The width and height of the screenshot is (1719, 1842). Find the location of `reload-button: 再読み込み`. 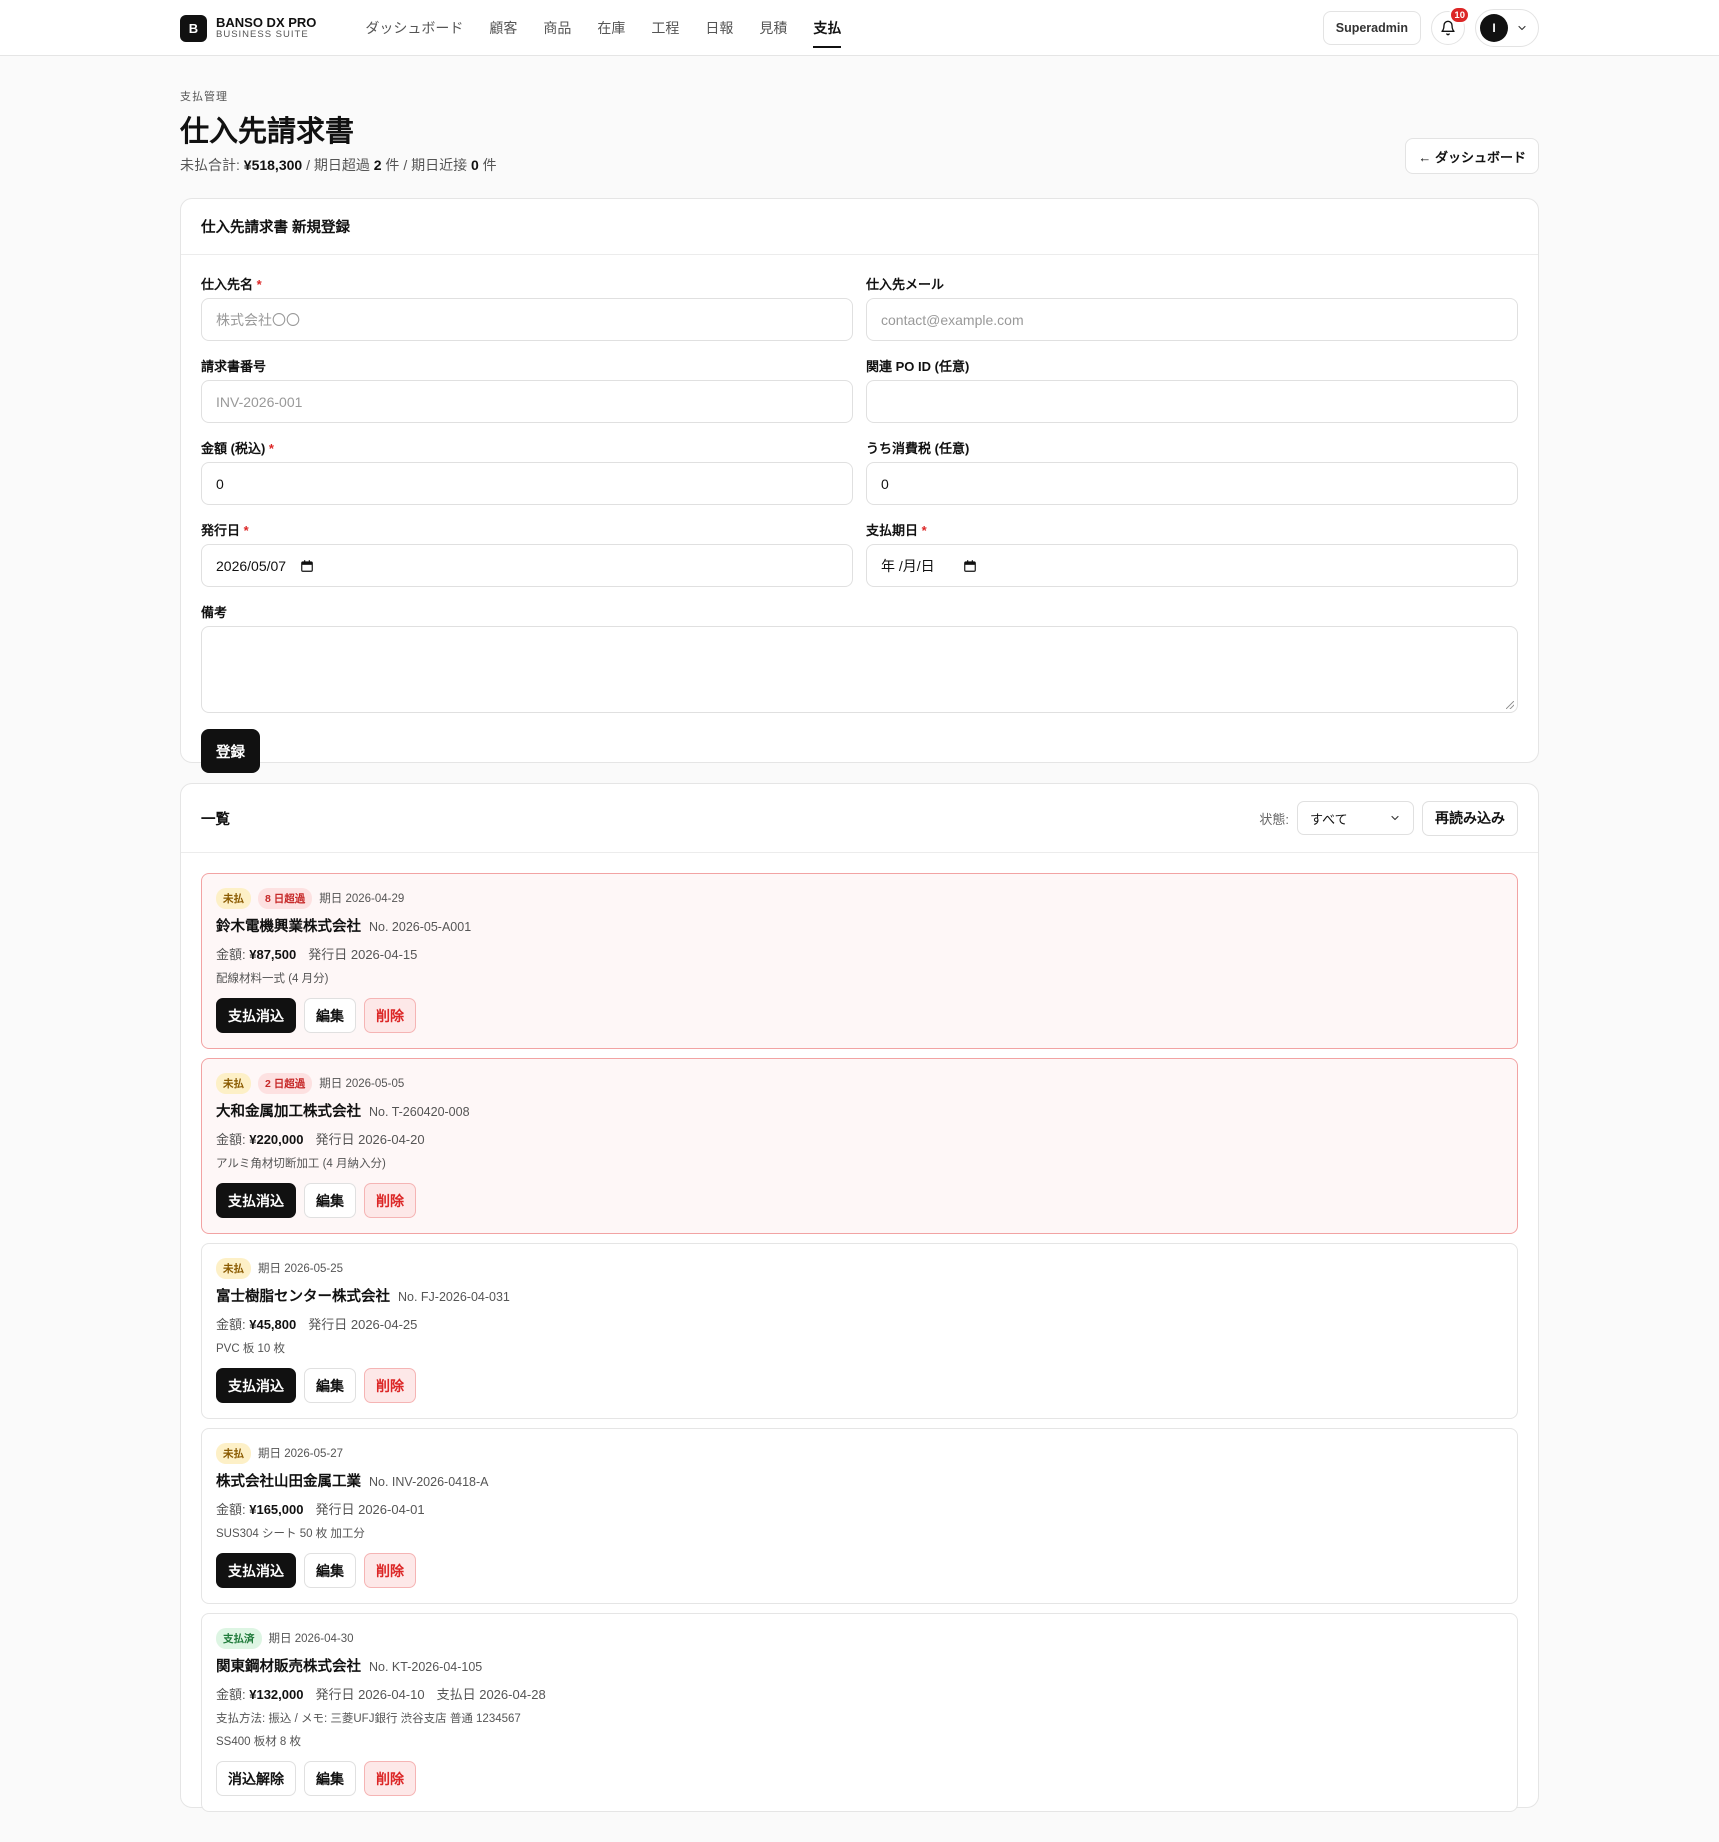

reload-button: 再読み込み is located at coordinates (1470, 818).